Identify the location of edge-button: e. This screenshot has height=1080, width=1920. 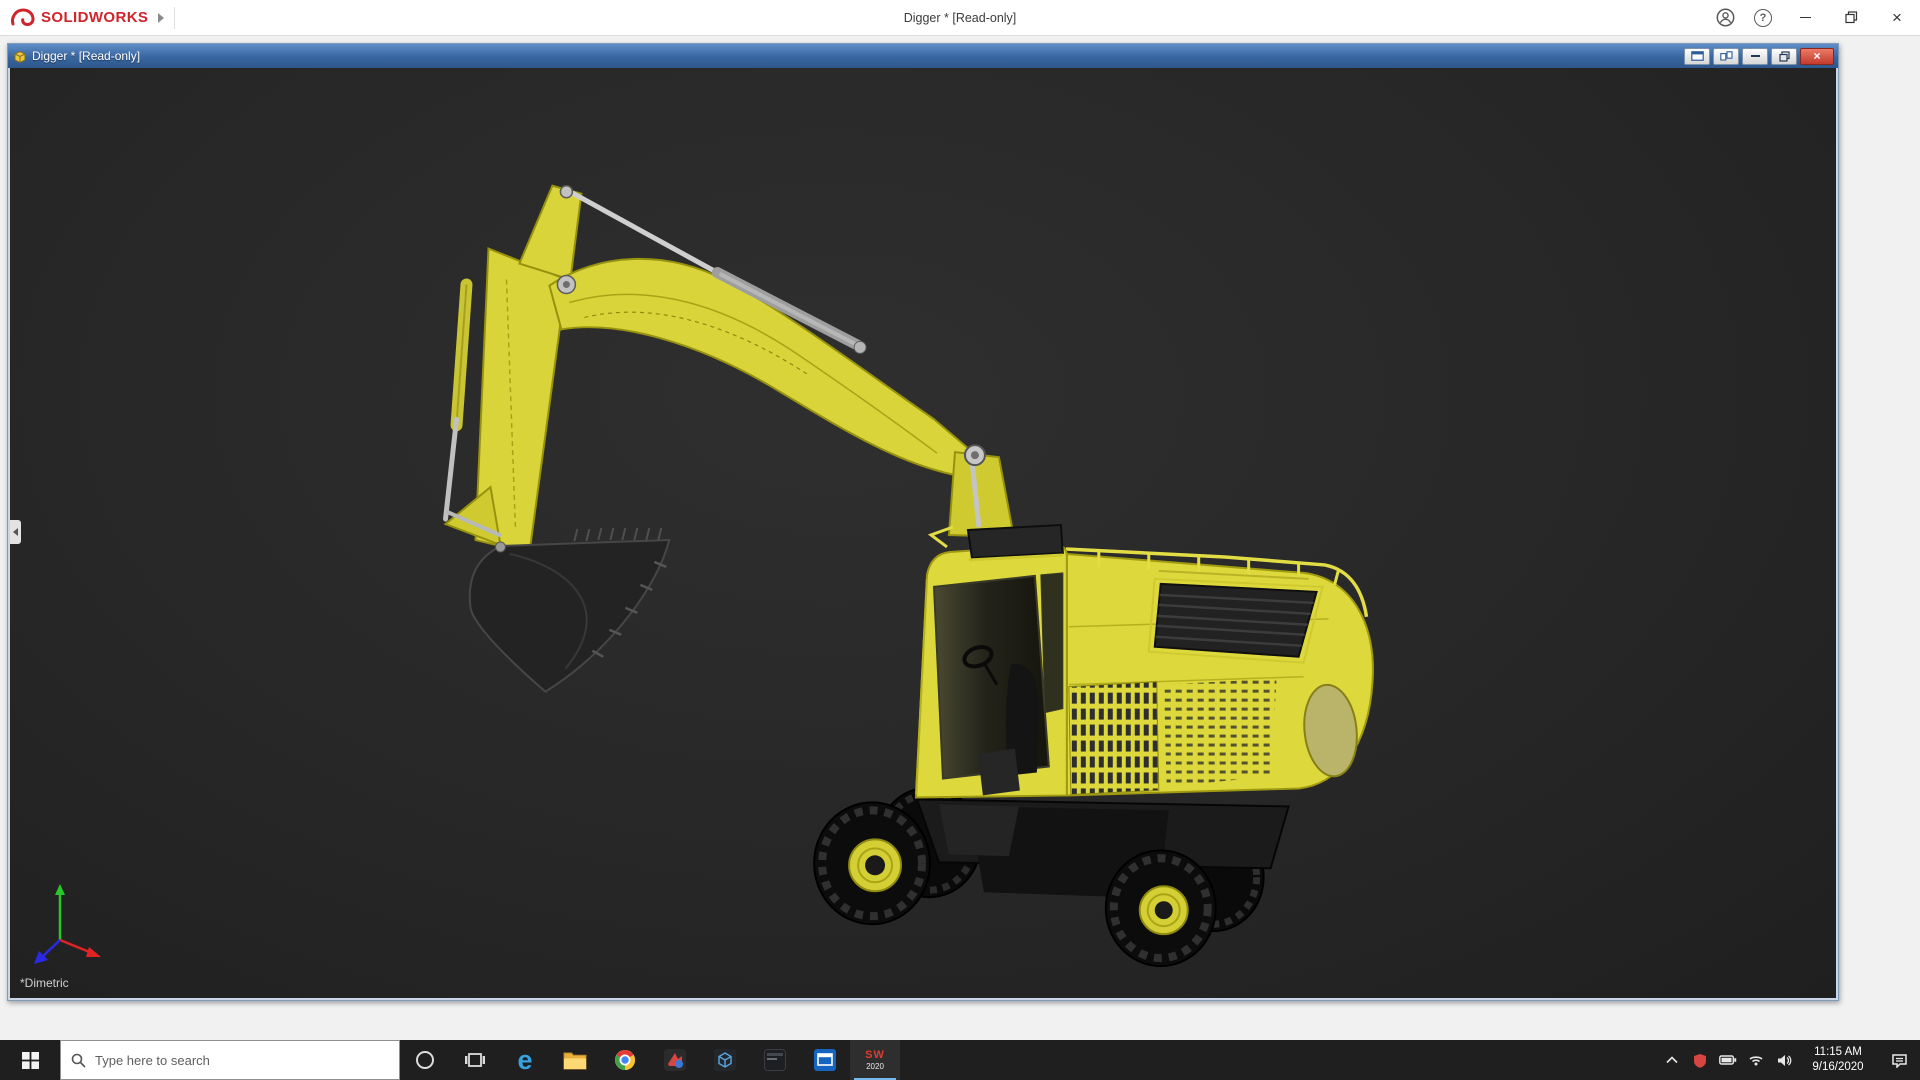
(525, 1060).